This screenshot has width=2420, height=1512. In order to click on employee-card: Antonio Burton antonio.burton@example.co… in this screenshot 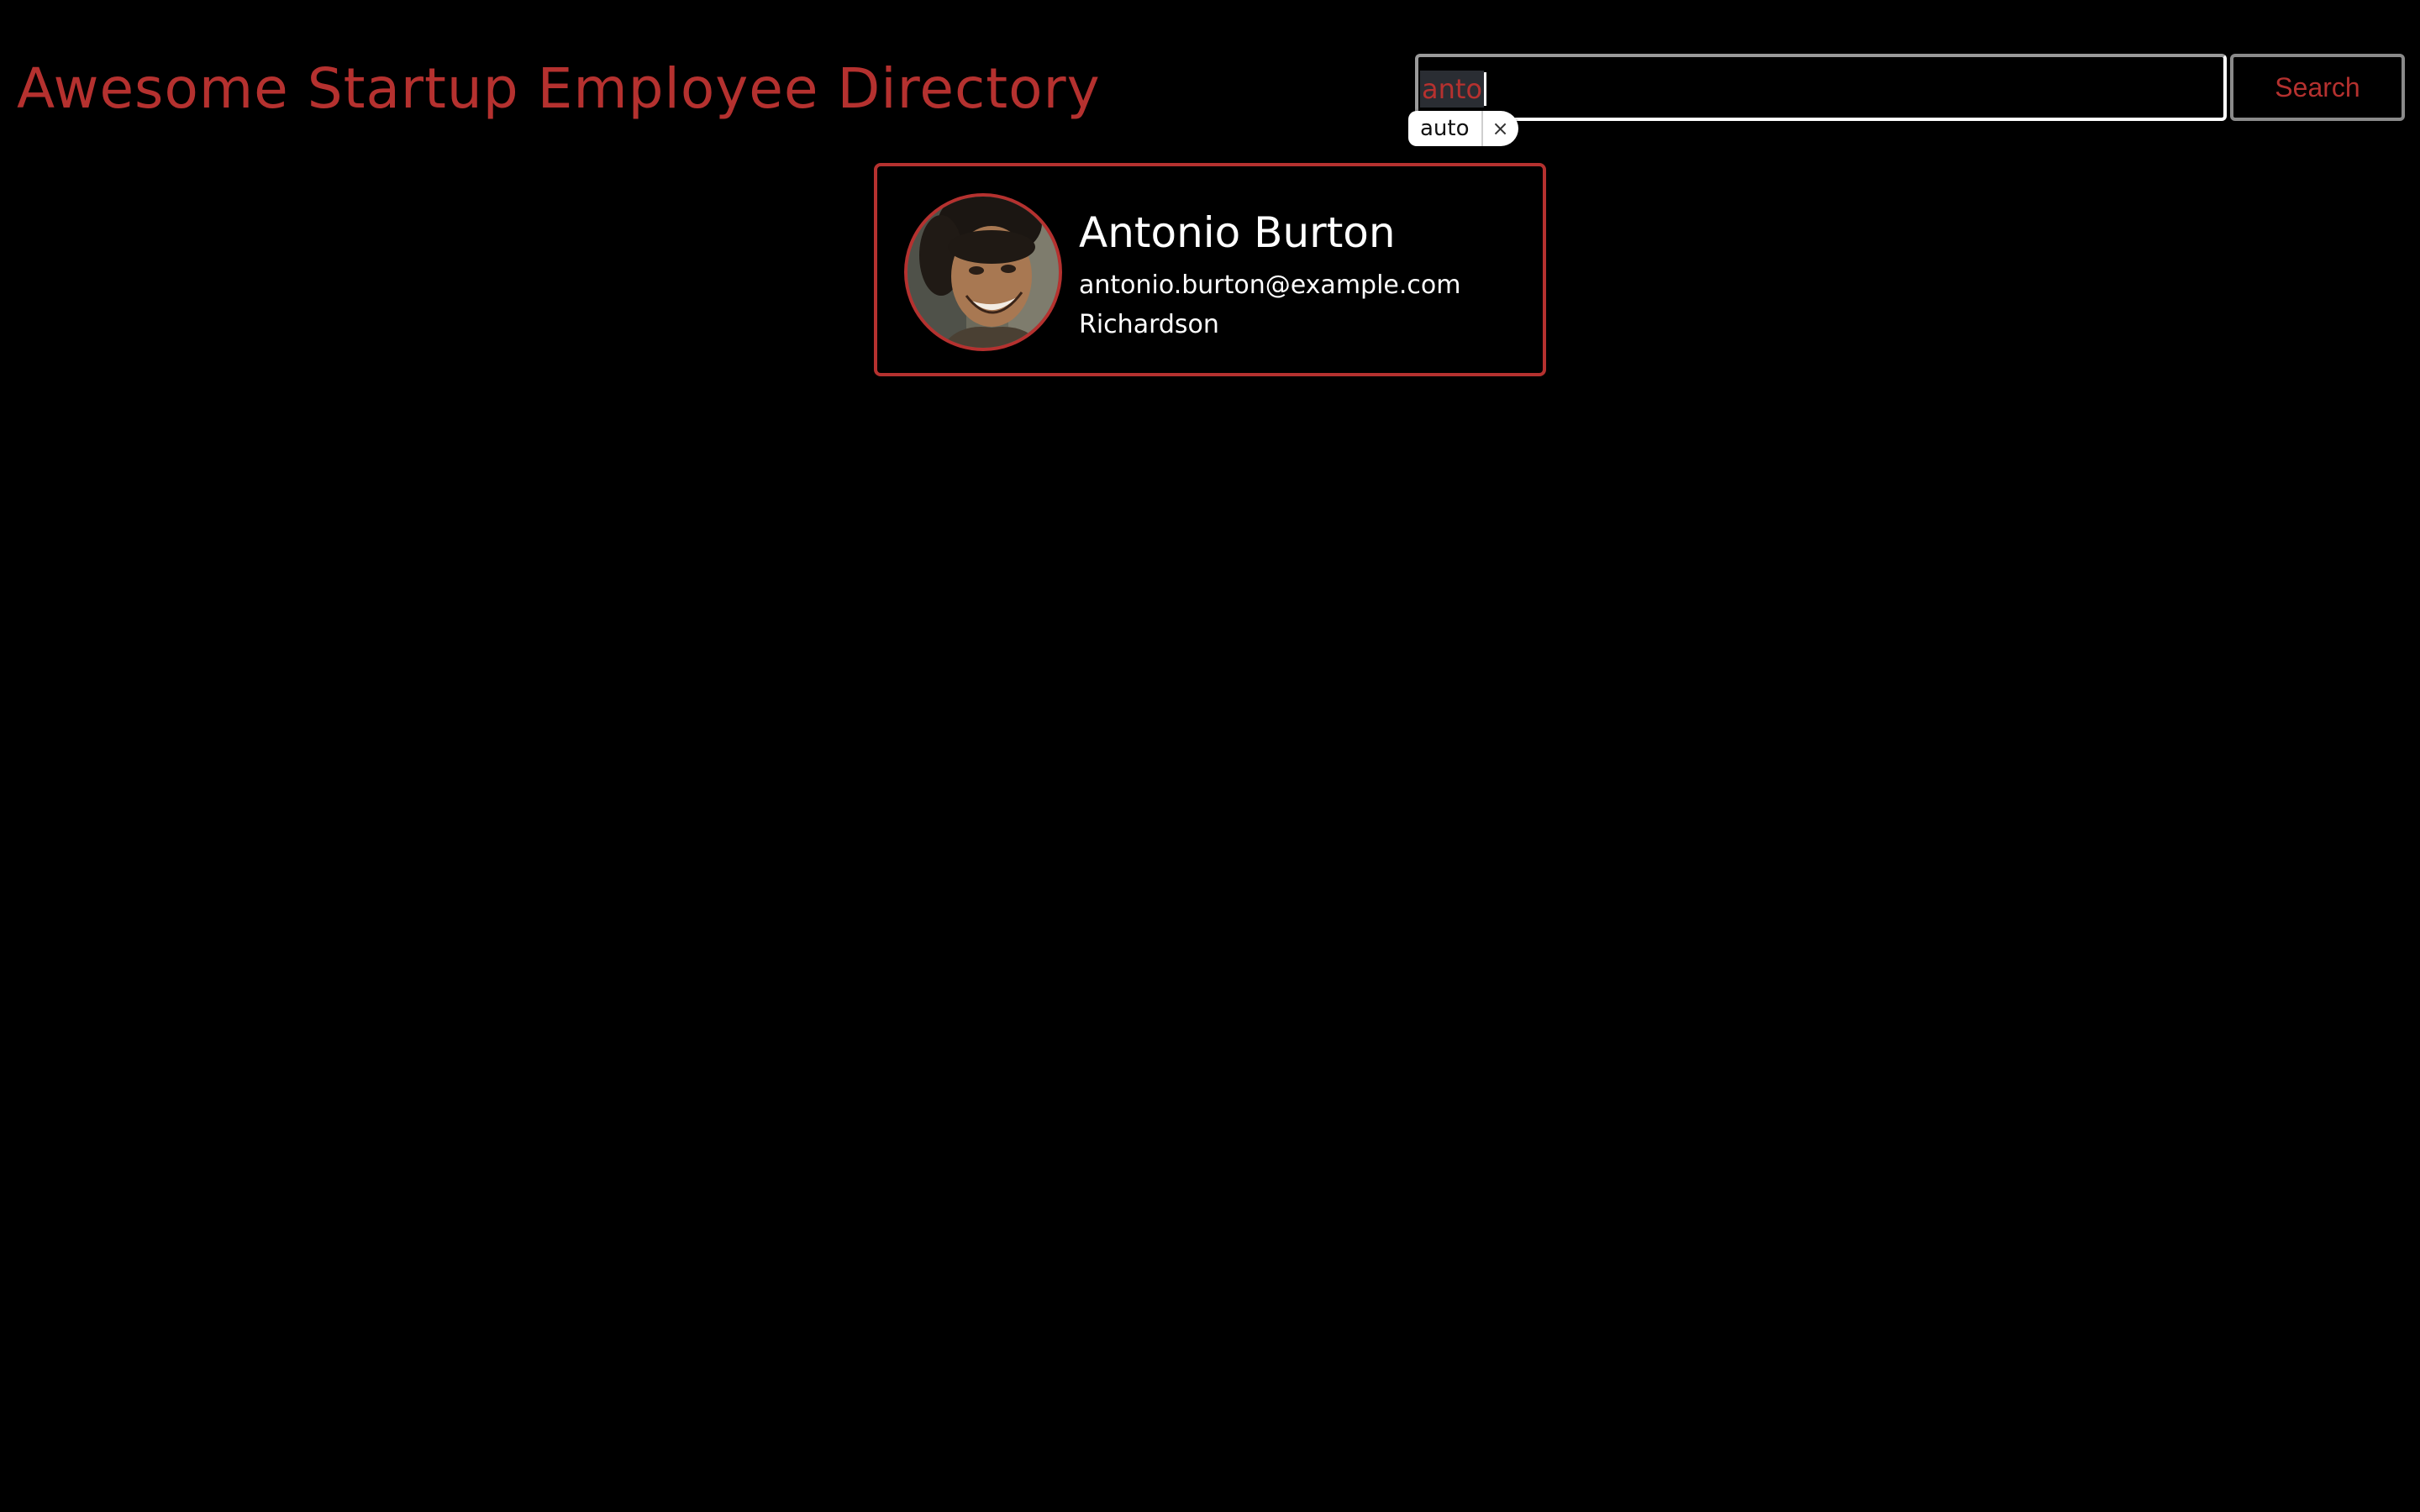, I will do `click(1210, 269)`.